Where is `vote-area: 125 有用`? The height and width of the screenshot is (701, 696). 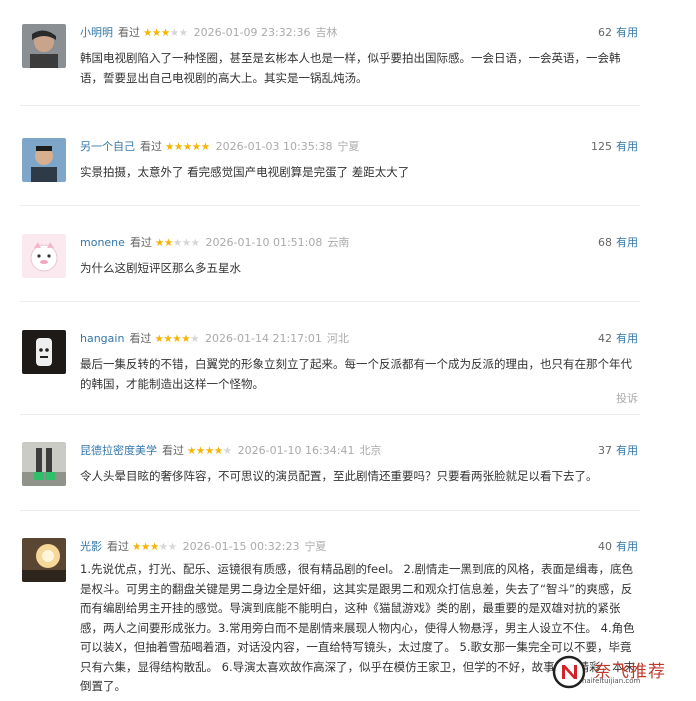 vote-area: 125 有用 is located at coordinates (614, 147).